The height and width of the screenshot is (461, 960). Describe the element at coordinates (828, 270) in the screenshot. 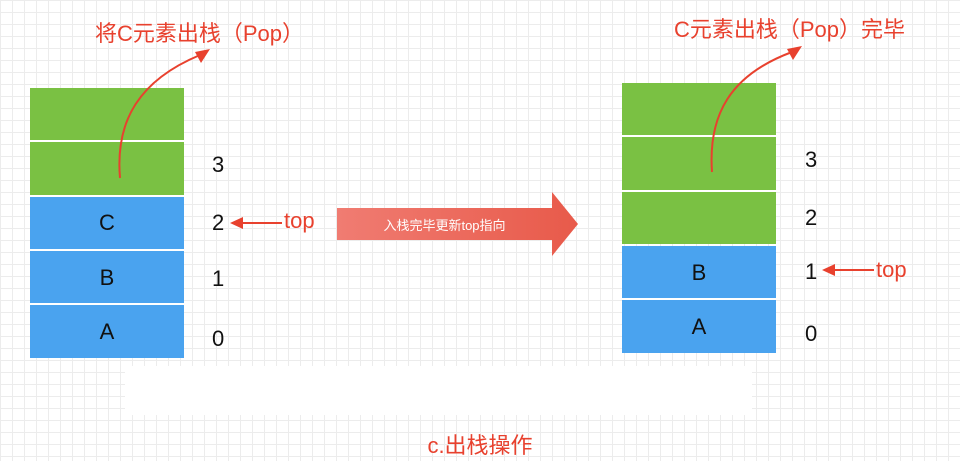

I see `right-top-pointer-head` at that location.